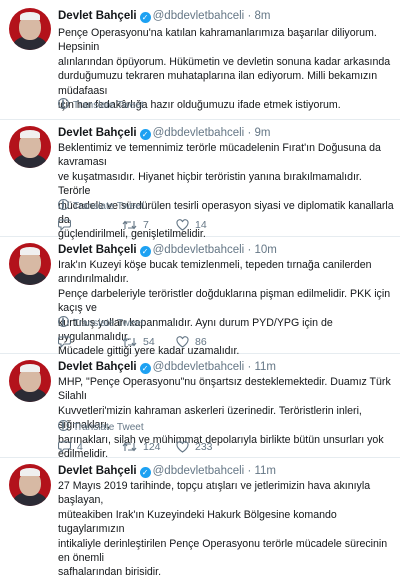 The height and width of the screenshot is (580, 400). I want to click on retweet-button: 7, so click(135, 225).